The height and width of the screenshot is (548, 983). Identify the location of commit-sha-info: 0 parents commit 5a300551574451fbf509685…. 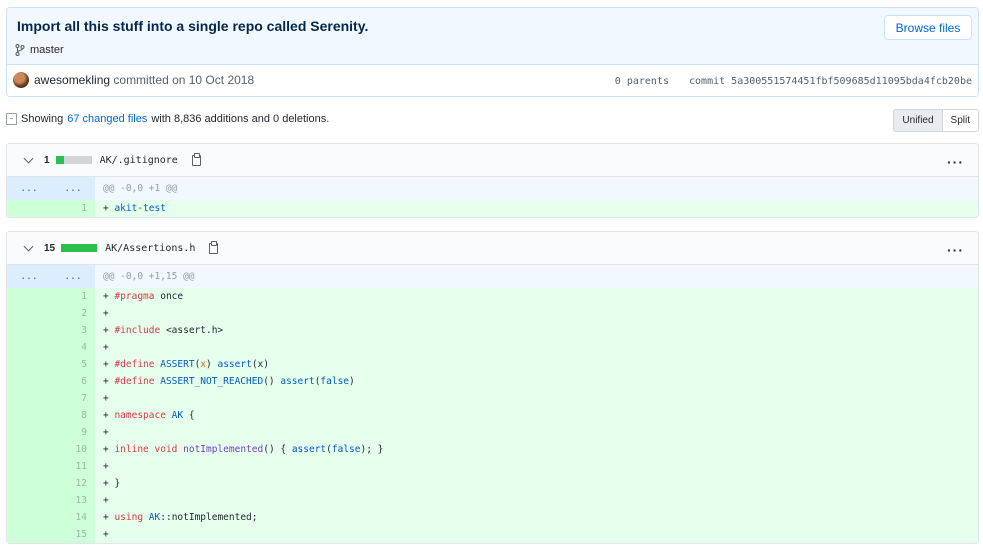
(786, 81).